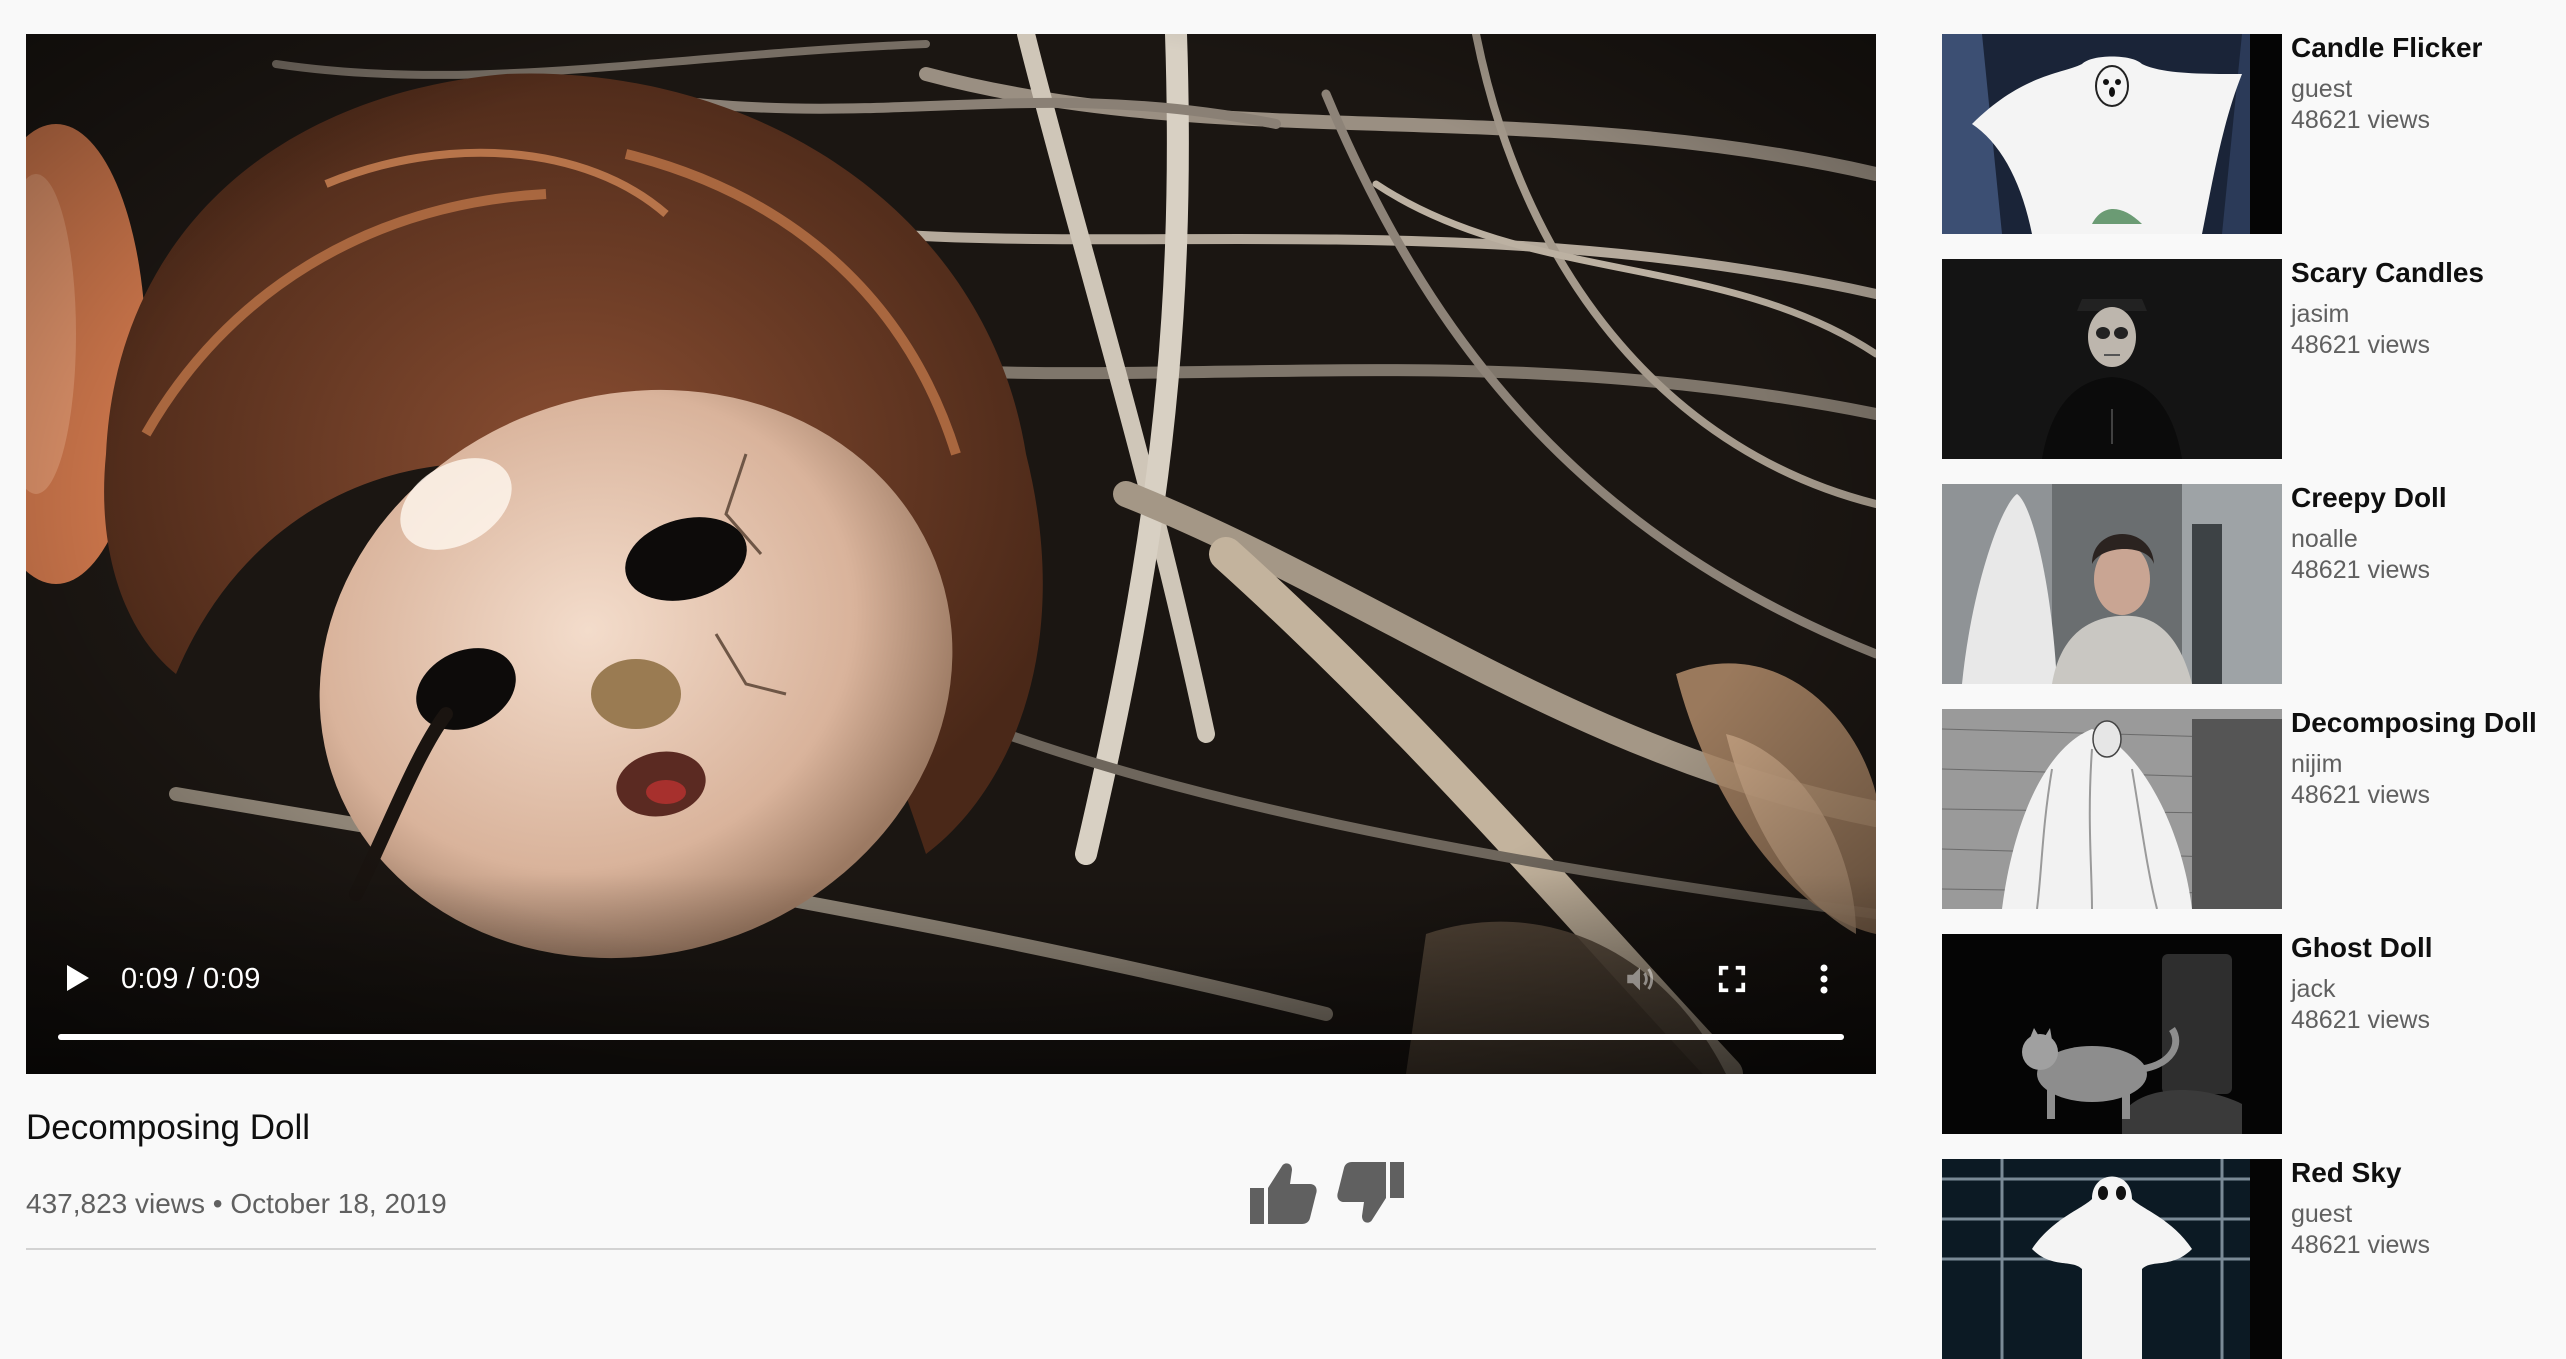 Image resolution: width=2566 pixels, height=1359 pixels. Describe the element at coordinates (2391, 48) in the screenshot. I see `recommendation-title: Candle Flicker` at that location.